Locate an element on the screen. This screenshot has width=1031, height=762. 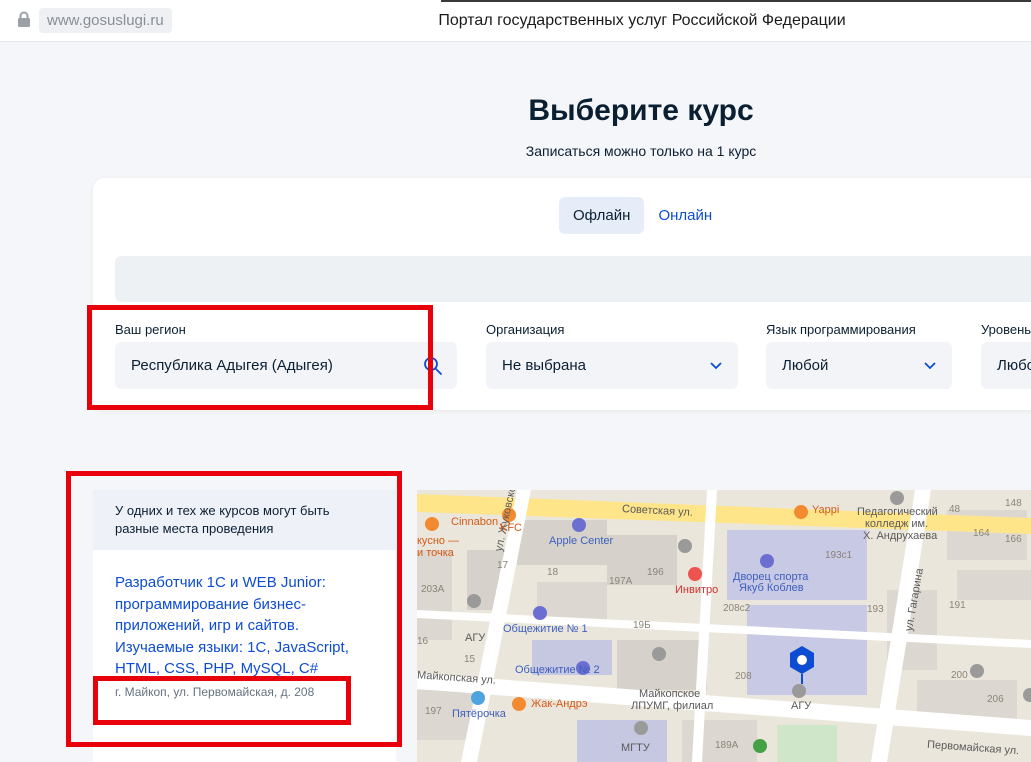
house-number: 193 is located at coordinates (875, 609).